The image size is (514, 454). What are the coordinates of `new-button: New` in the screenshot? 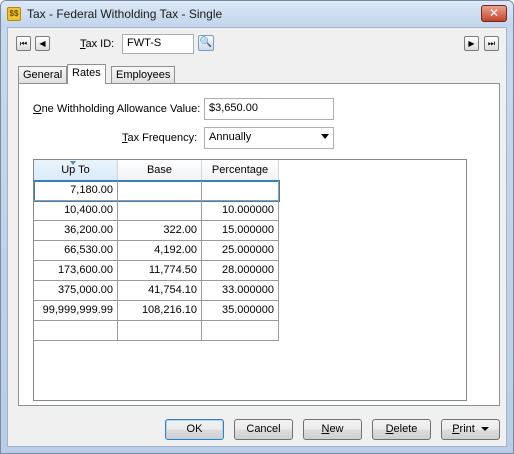 It's located at (332, 429).